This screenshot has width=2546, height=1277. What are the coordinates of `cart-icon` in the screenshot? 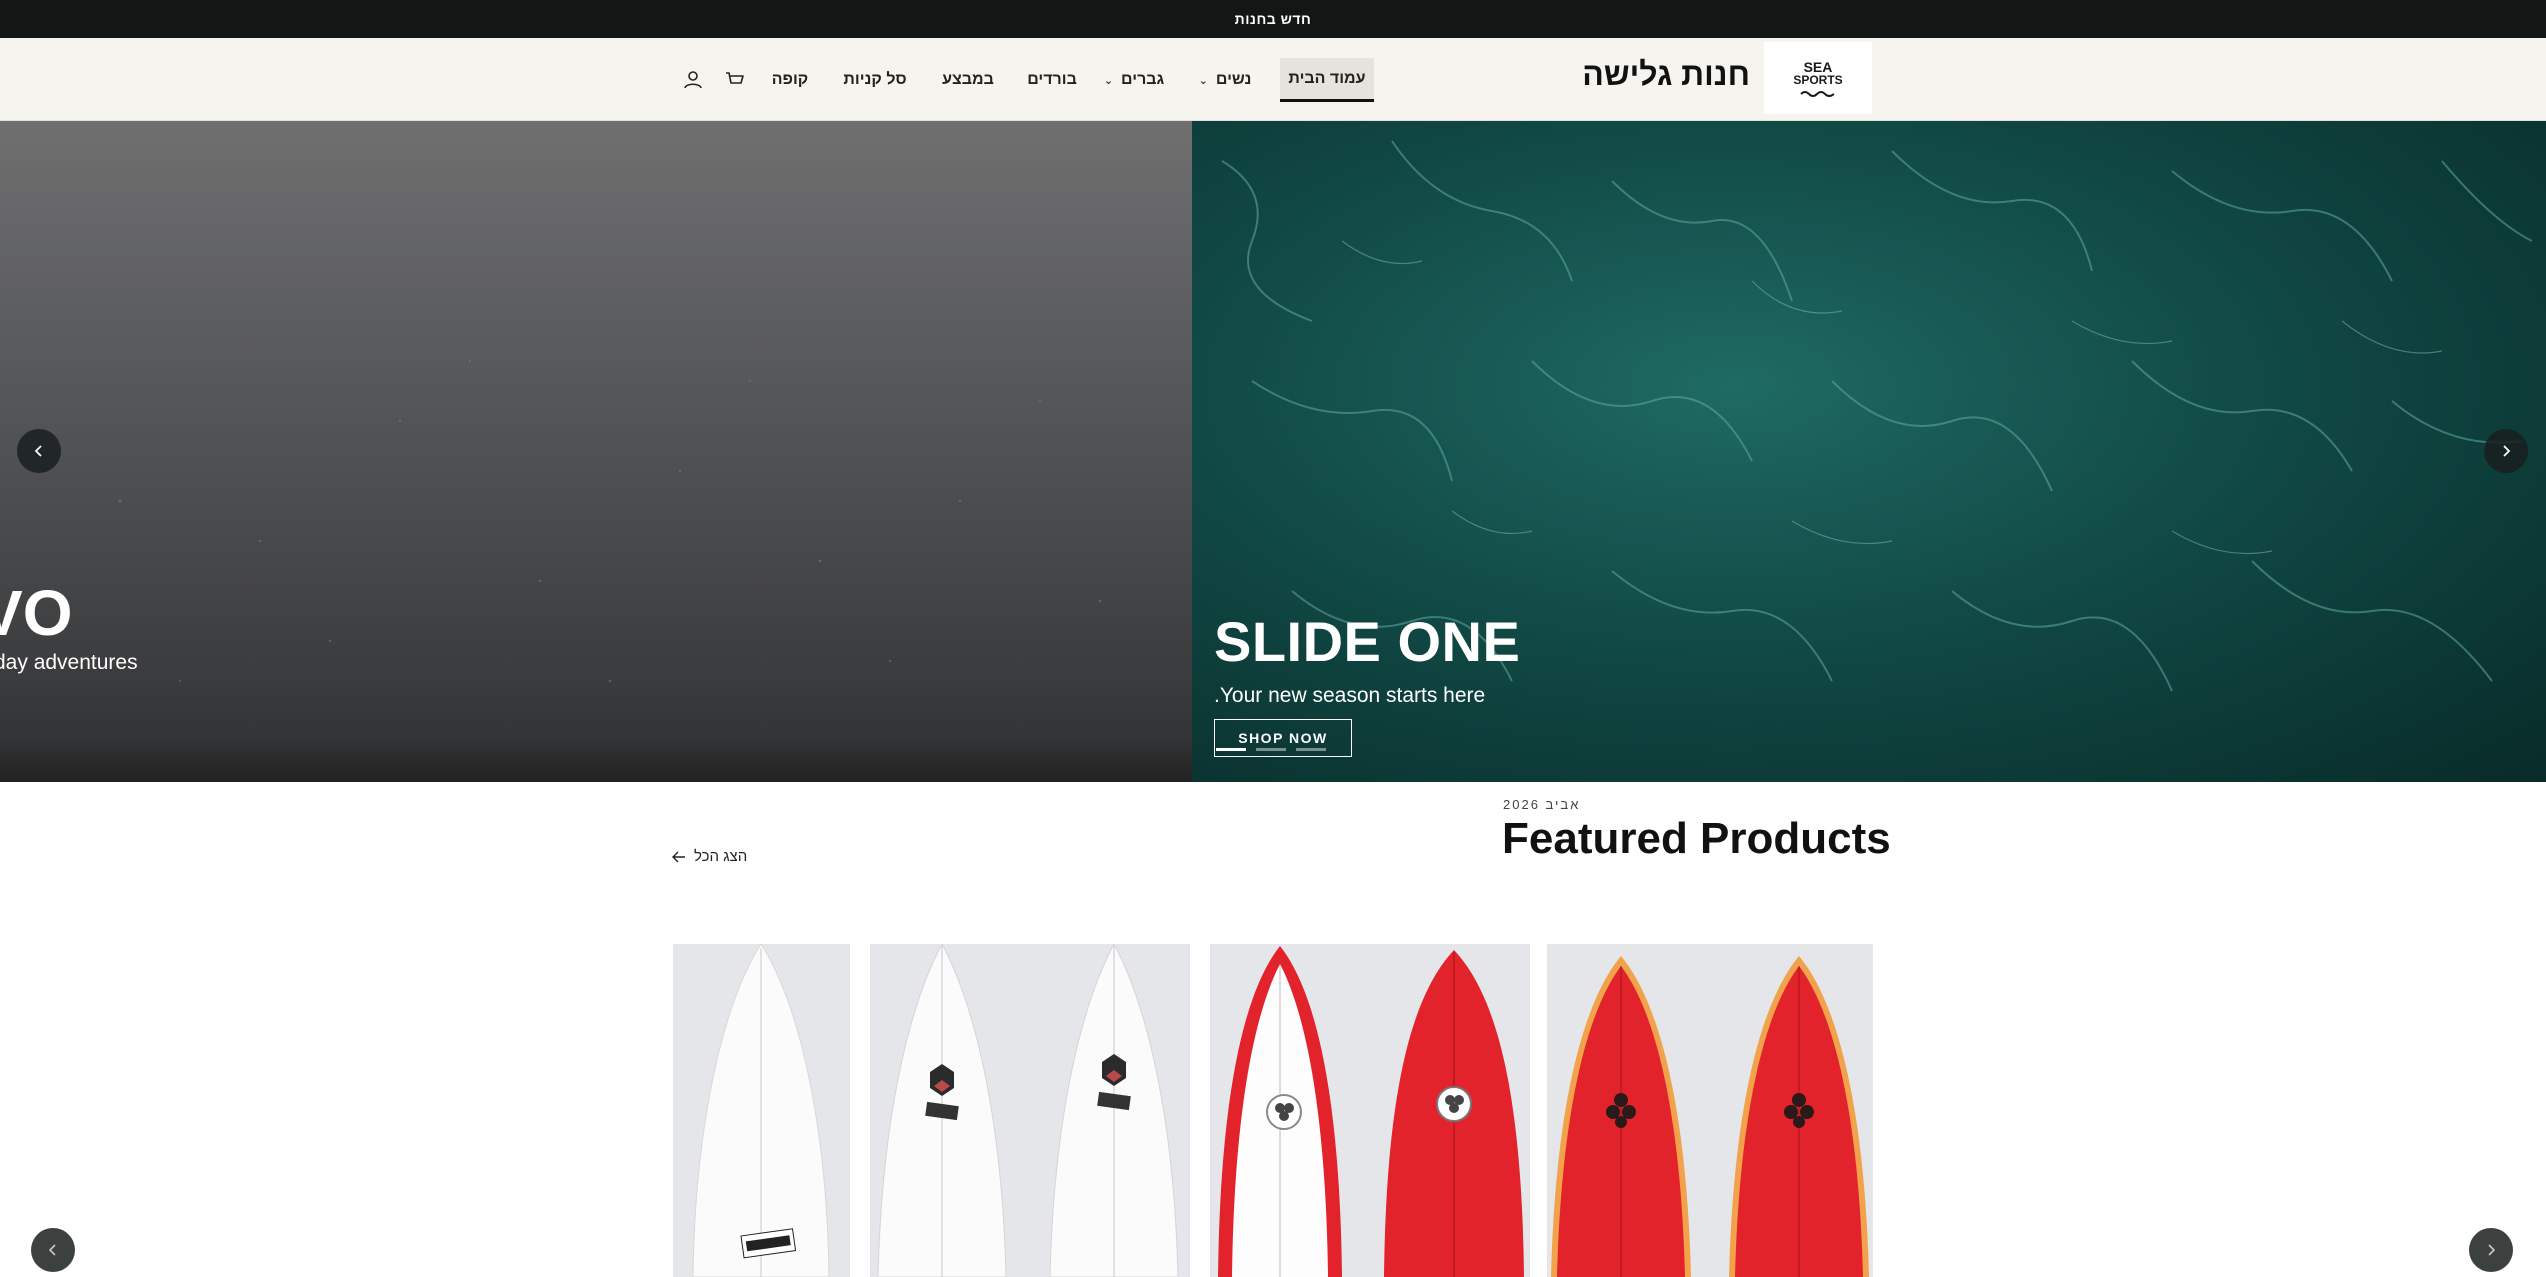 It's located at (735, 80).